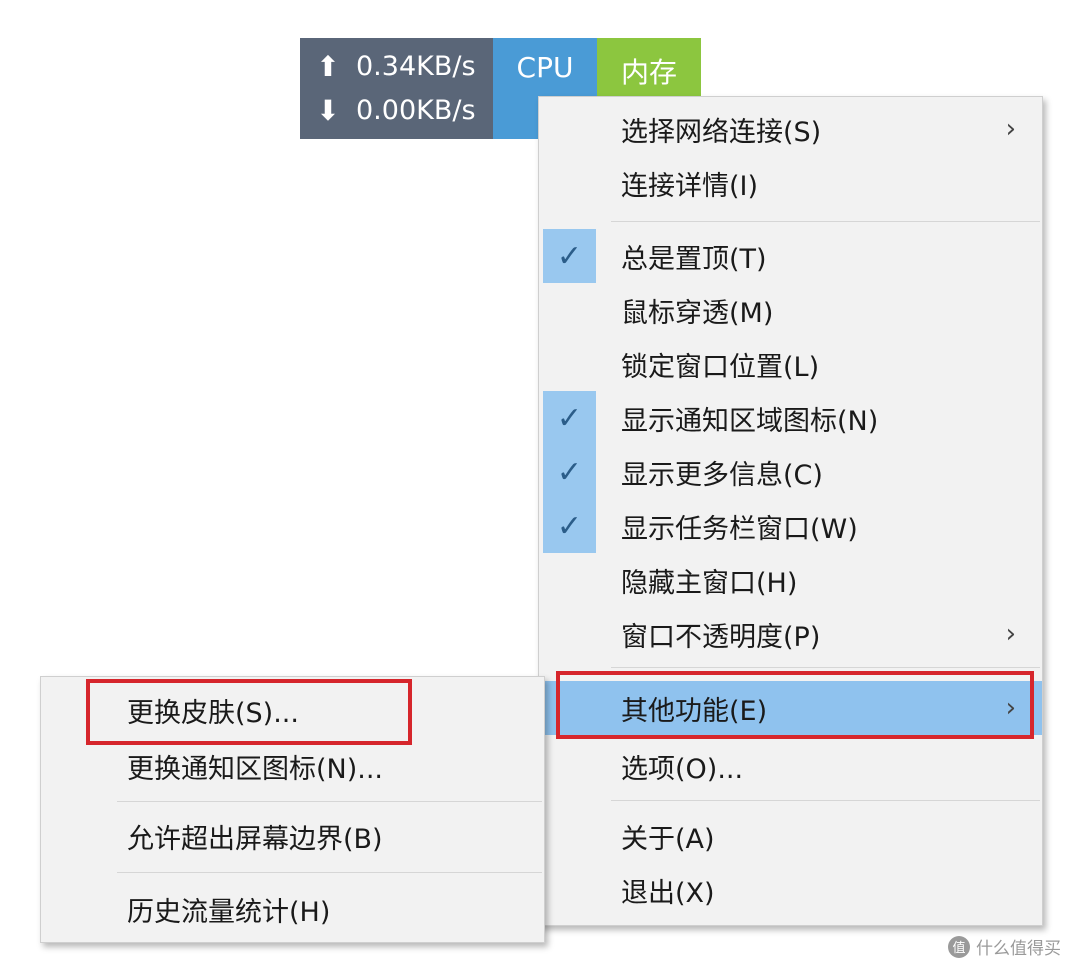 The height and width of the screenshot is (976, 1080). Describe the element at coordinates (694, 259) in the screenshot. I see `menu-item-label: 总是置顶(T)` at that location.